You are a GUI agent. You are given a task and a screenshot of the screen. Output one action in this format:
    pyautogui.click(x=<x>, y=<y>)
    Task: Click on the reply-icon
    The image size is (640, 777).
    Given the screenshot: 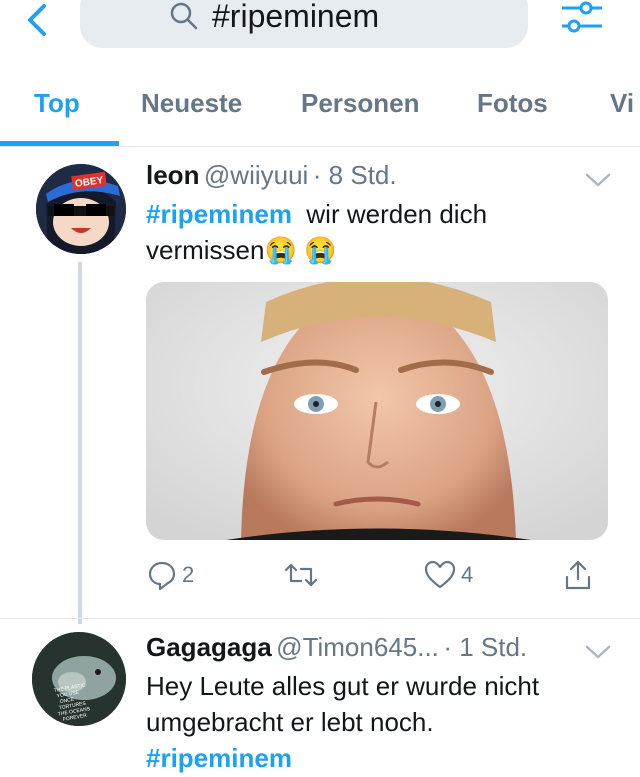 What is the action you would take?
    pyautogui.click(x=162, y=576)
    